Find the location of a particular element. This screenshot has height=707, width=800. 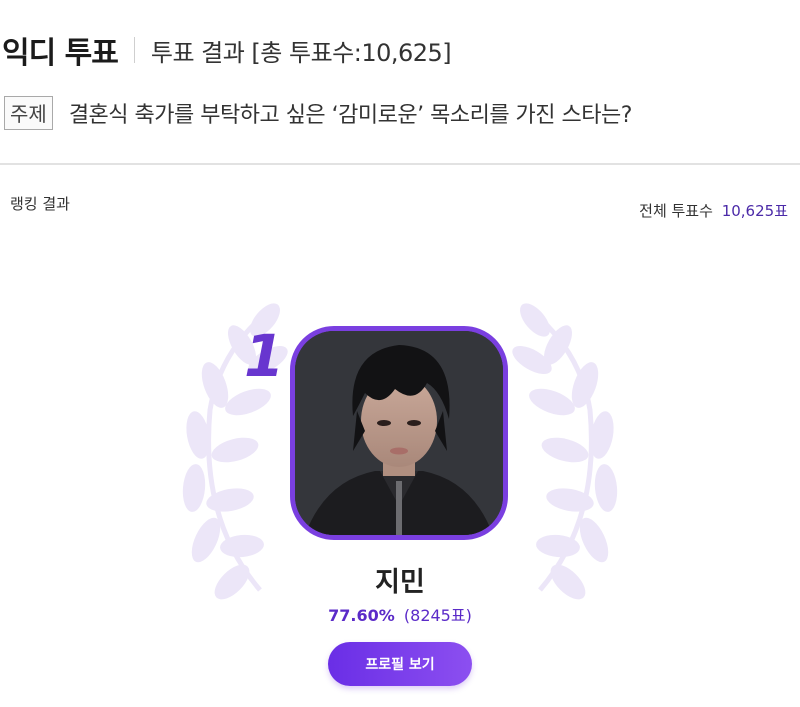

ranking-label: 랭킹 결과 is located at coordinates (40, 204).